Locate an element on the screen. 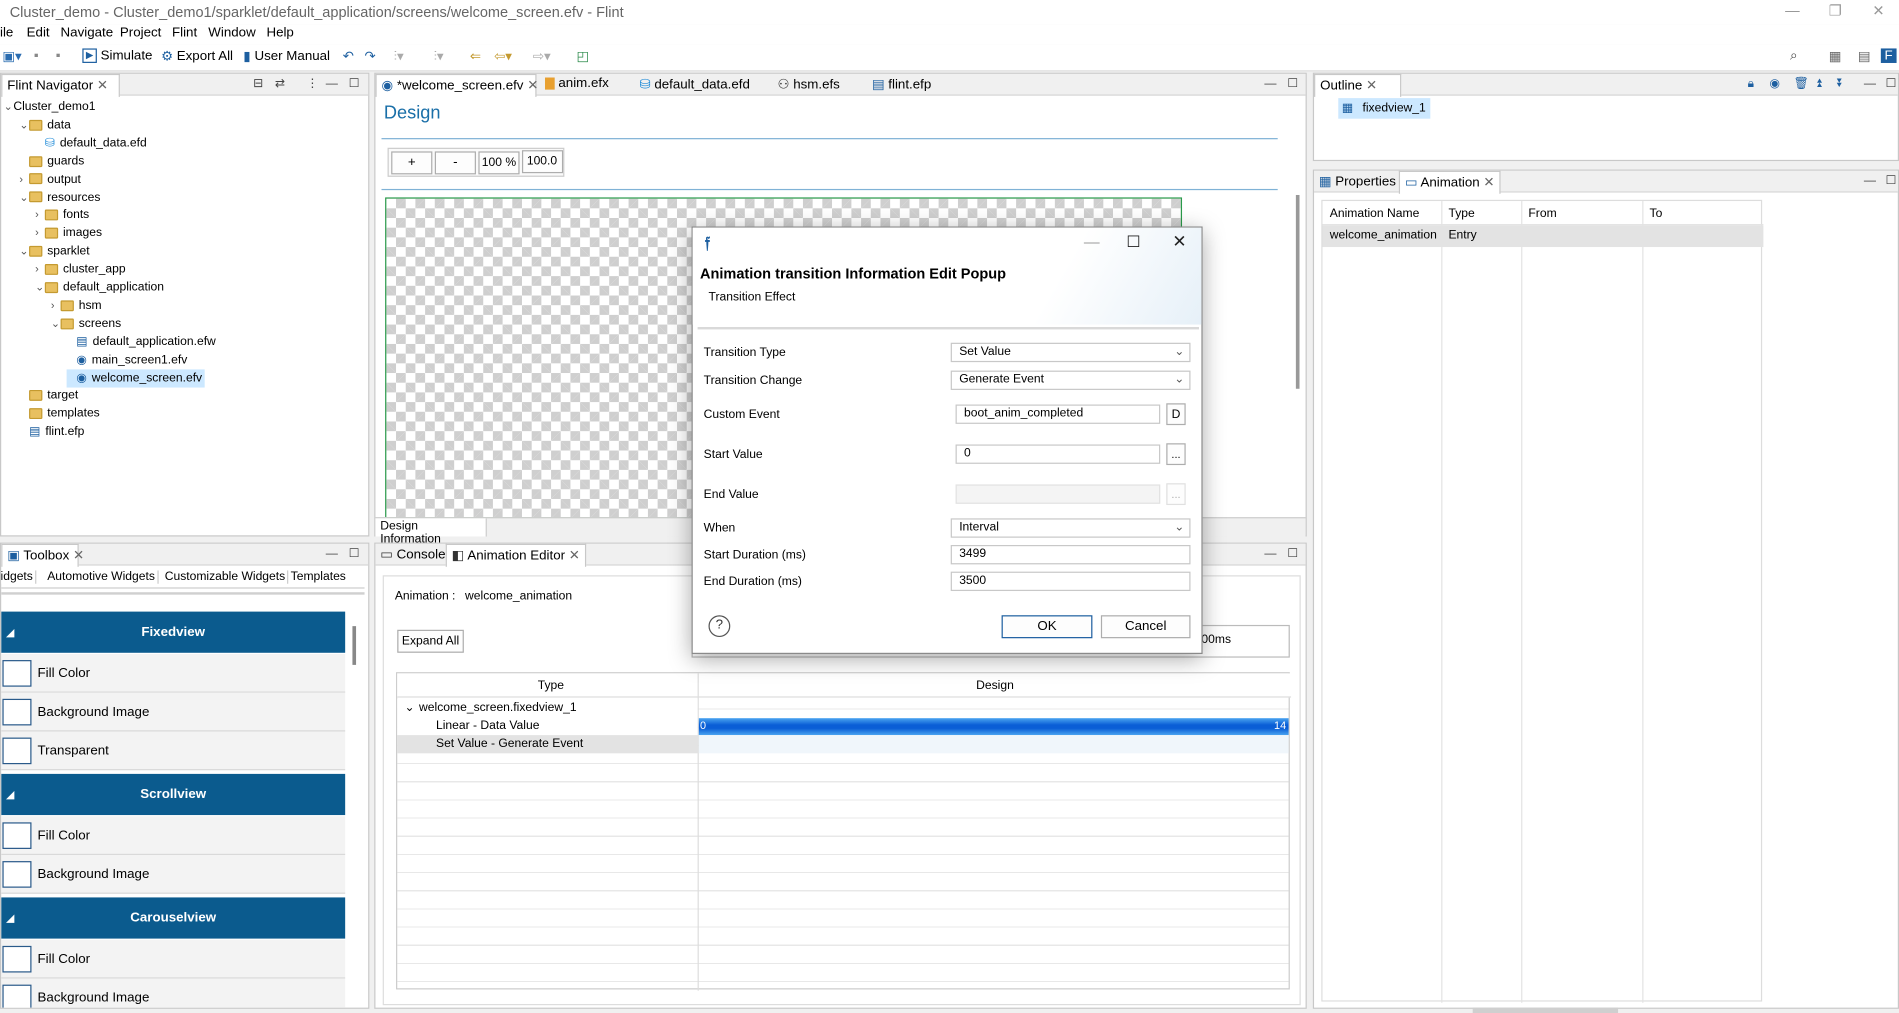 The height and width of the screenshot is (1013, 1899). tree-item: ⛁ default_data.efd is located at coordinates (91, 143).